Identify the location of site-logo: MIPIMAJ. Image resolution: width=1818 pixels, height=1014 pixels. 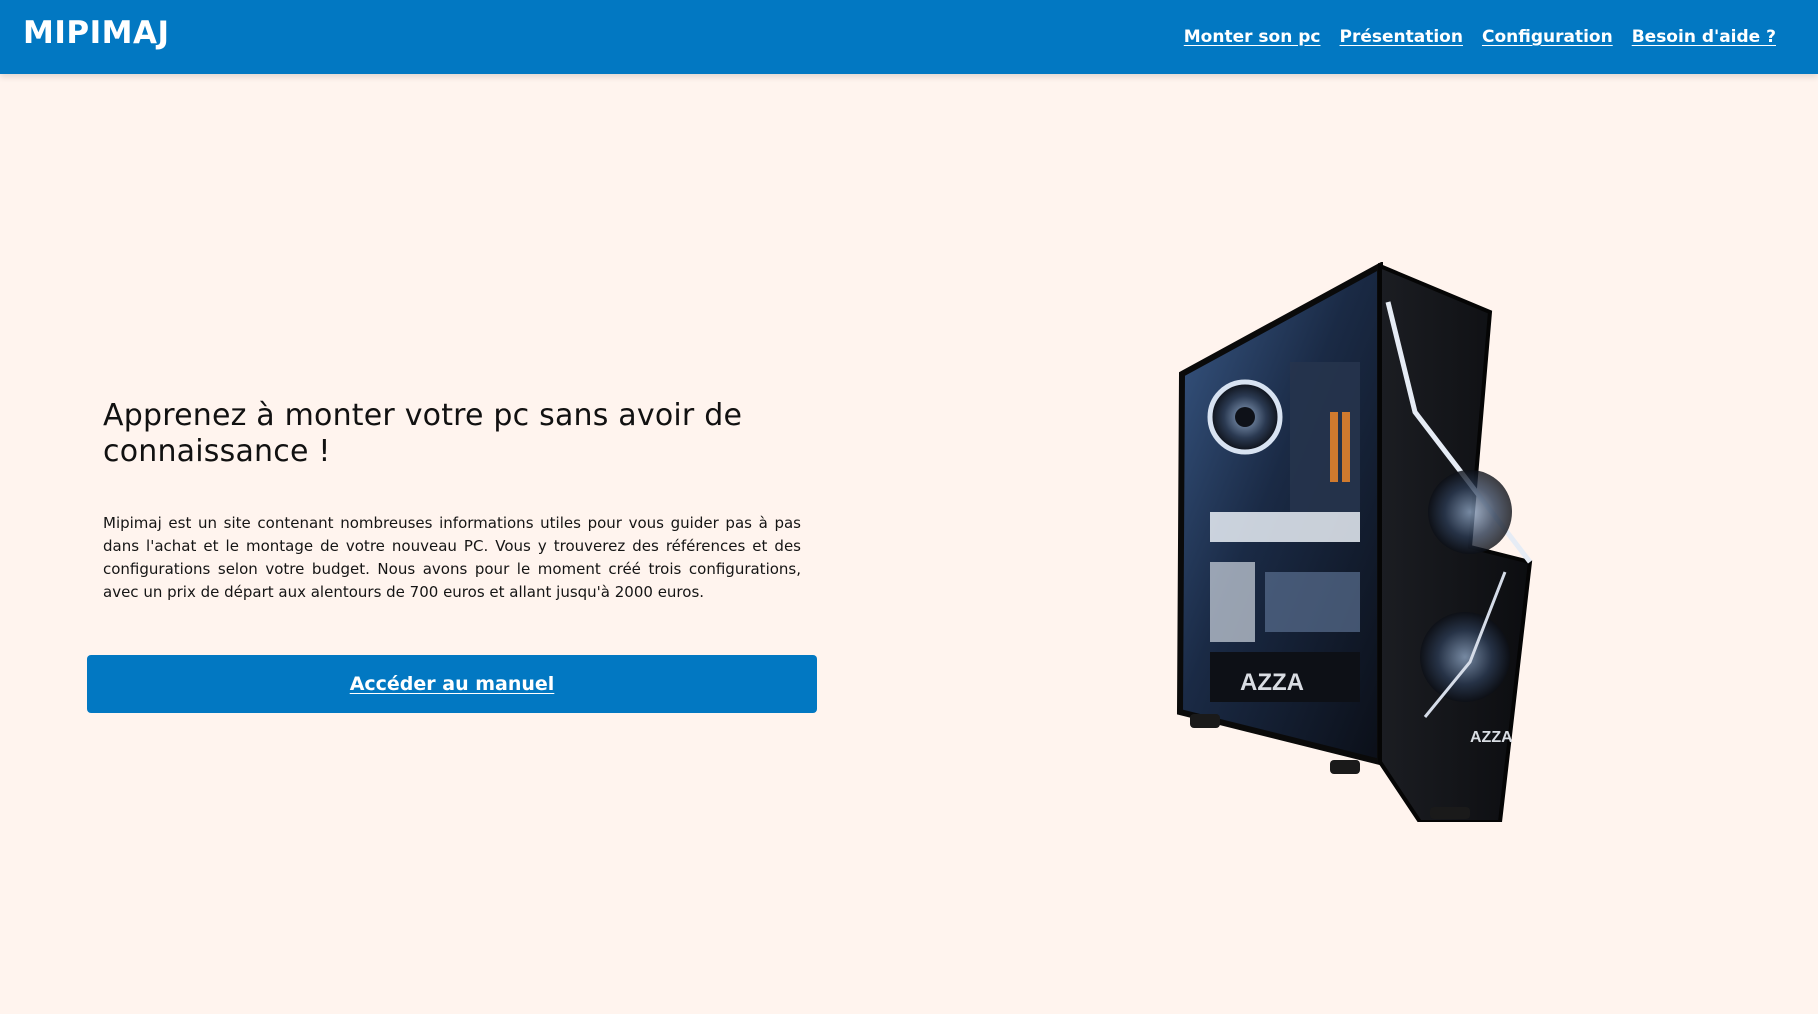
(96, 33).